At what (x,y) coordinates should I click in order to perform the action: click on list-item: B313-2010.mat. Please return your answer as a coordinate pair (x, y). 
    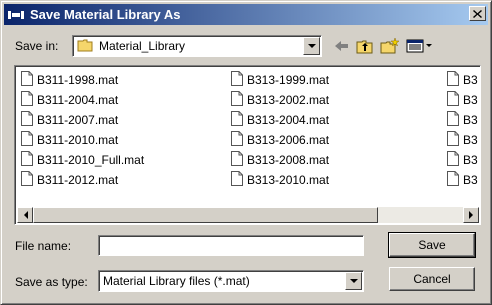
    Looking at the image, I should click on (280, 180).